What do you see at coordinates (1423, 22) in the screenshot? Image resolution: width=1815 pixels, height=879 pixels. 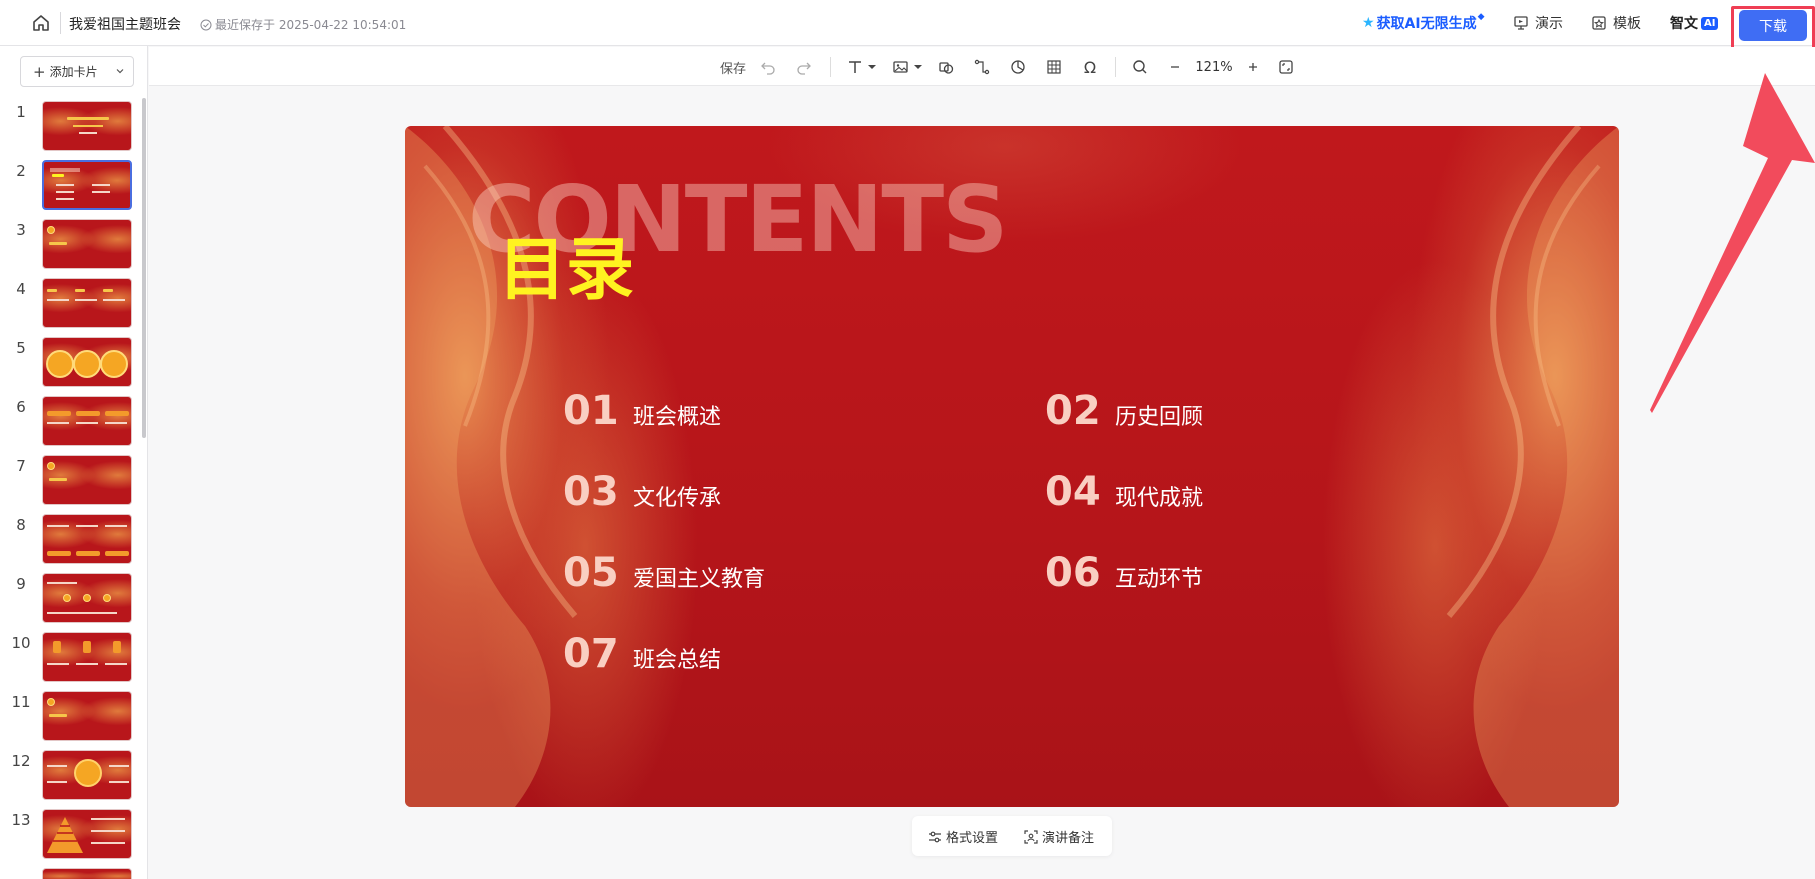 I see `ai-promo-link: ★ 获取AI无限生成 ◆` at bounding box center [1423, 22].